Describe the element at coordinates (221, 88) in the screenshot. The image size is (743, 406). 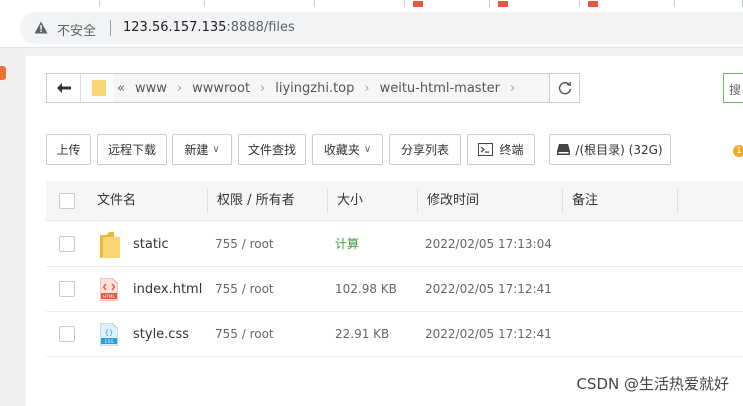
I see `breadcrumb-item: wwwroot` at that location.